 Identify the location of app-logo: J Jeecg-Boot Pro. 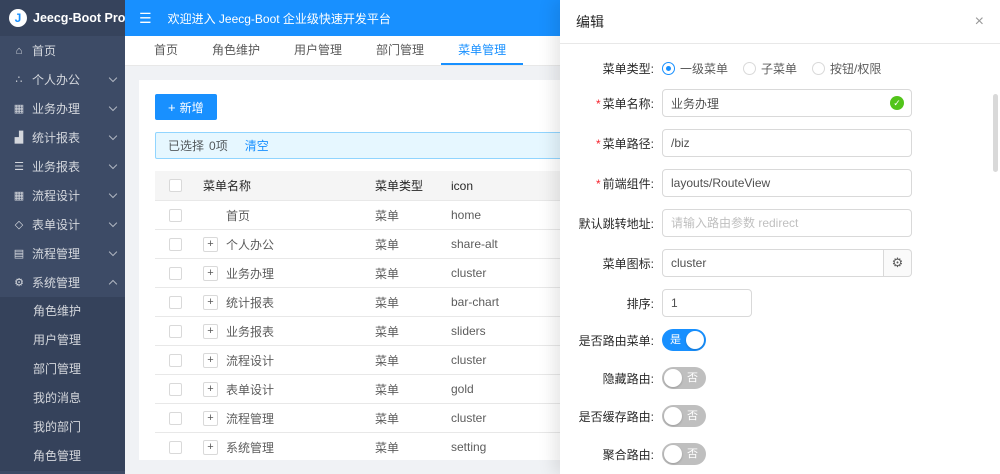
(62, 18).